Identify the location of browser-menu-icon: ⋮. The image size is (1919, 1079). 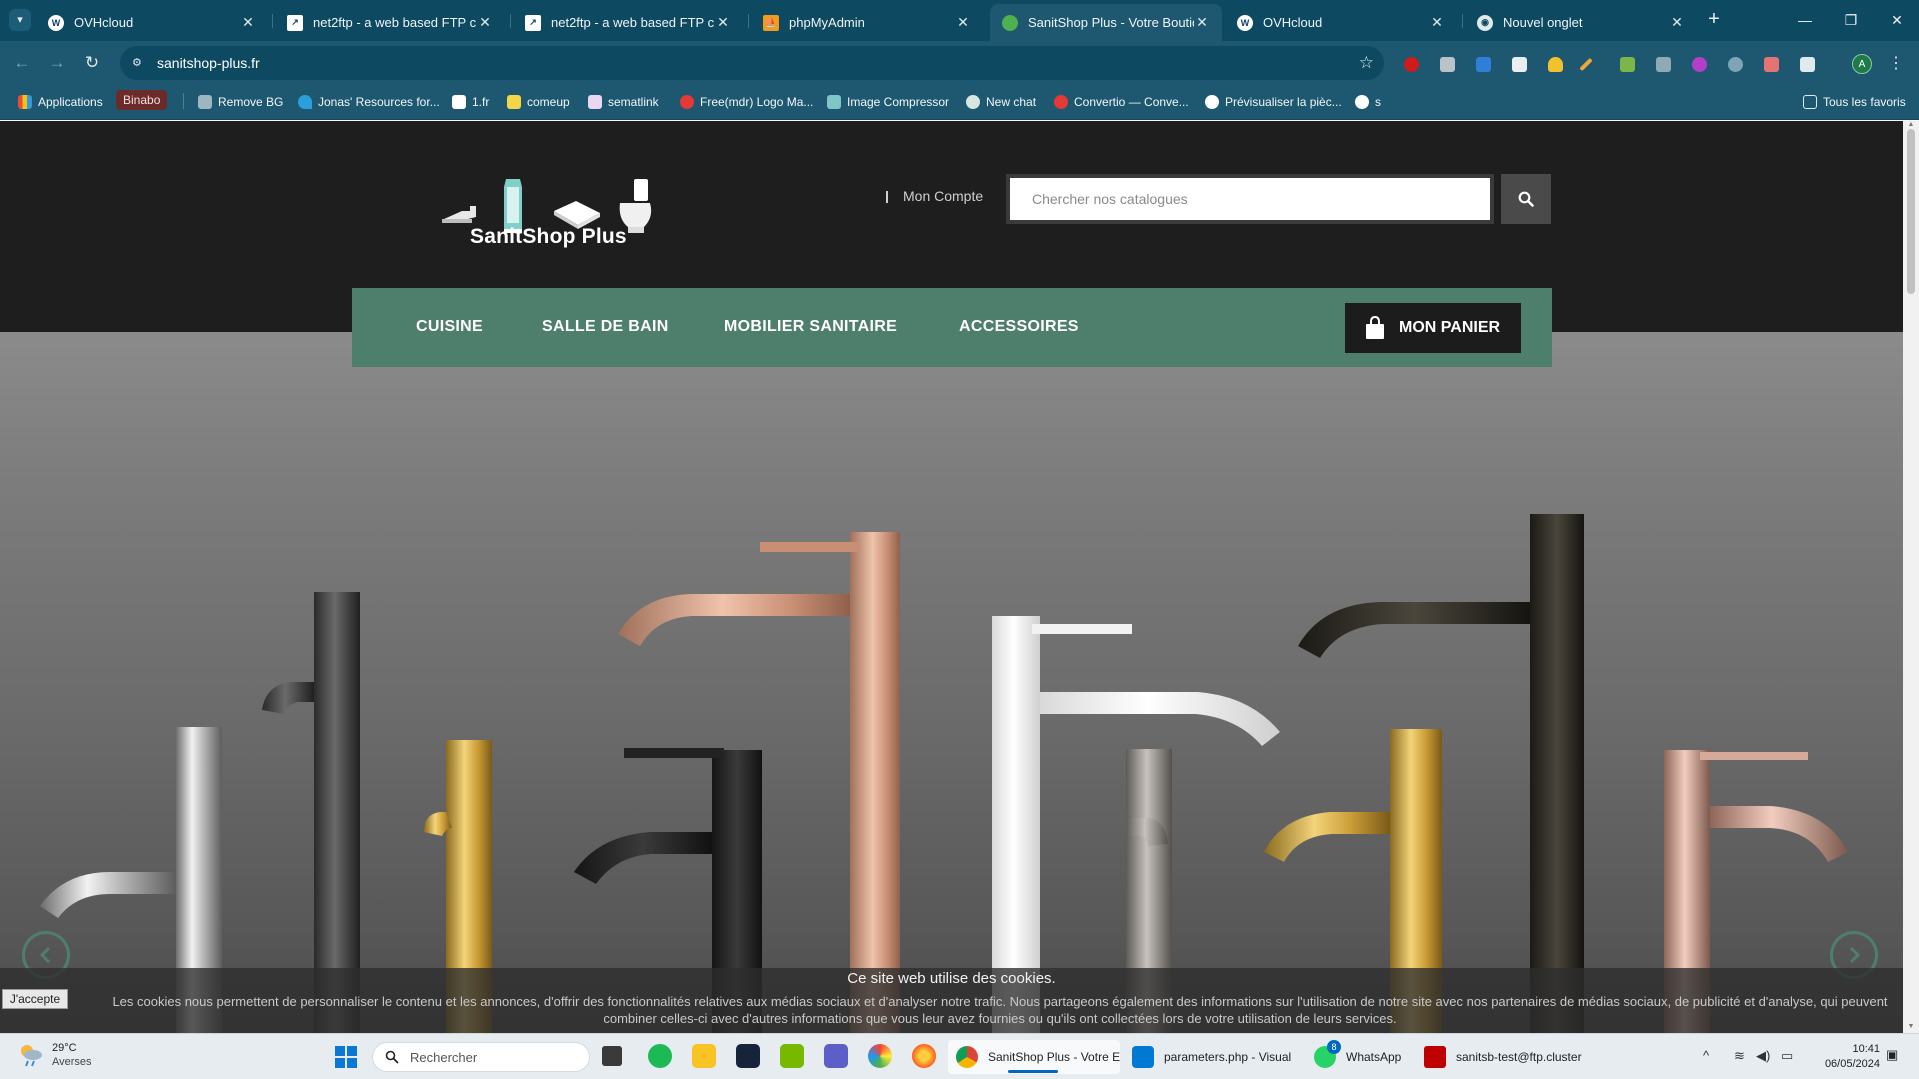
(1896, 63).